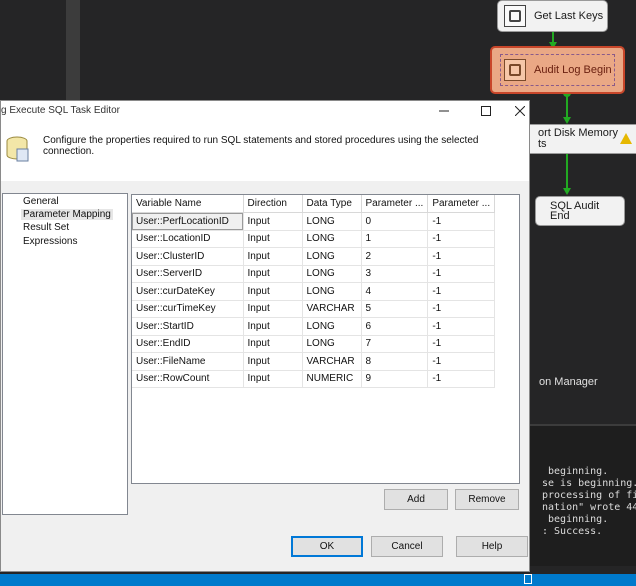 The image size is (636, 586). I want to click on minimize-icon, so click(444, 111).